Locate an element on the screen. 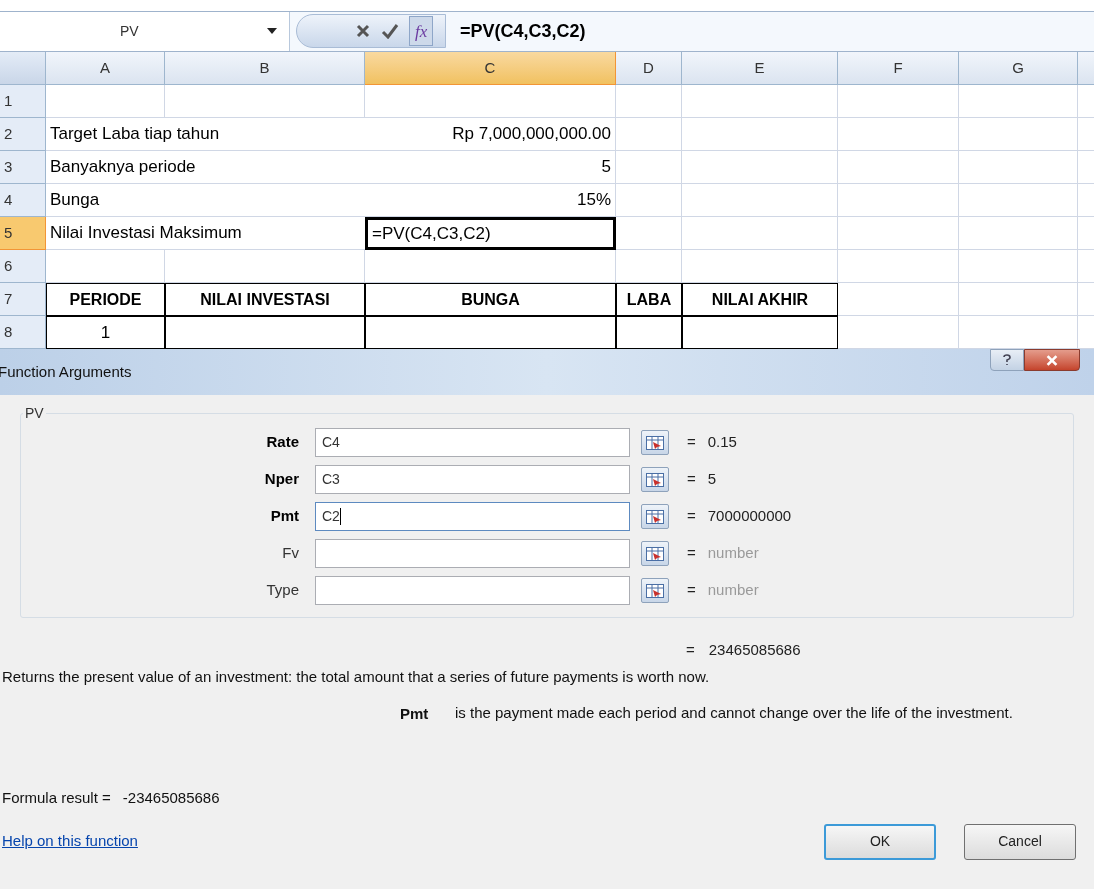 This screenshot has width=1094, height=889. cancel-icon is located at coordinates (363, 31).